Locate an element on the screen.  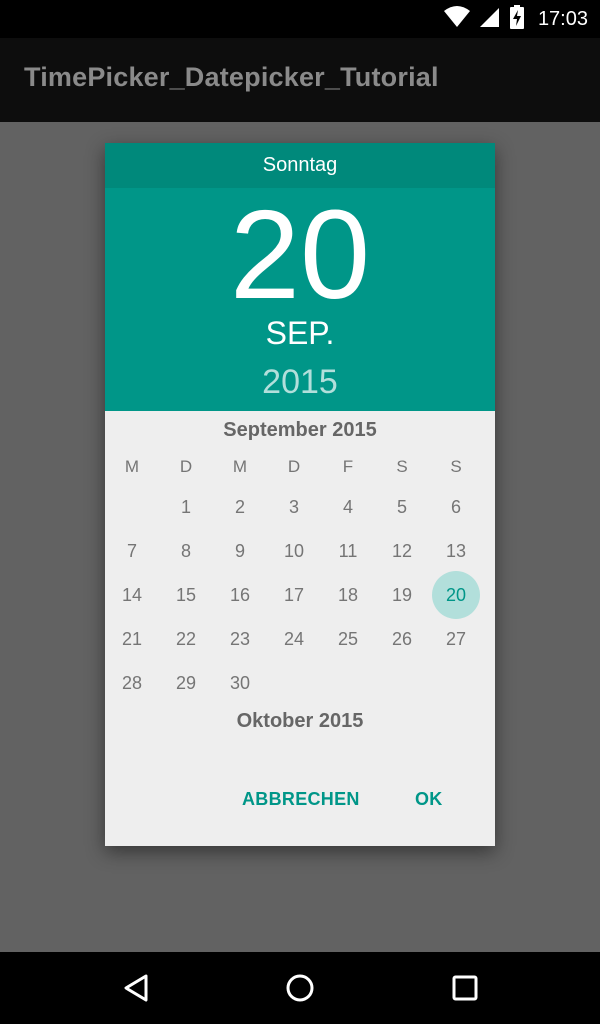
signal-icon is located at coordinates (489, 19).